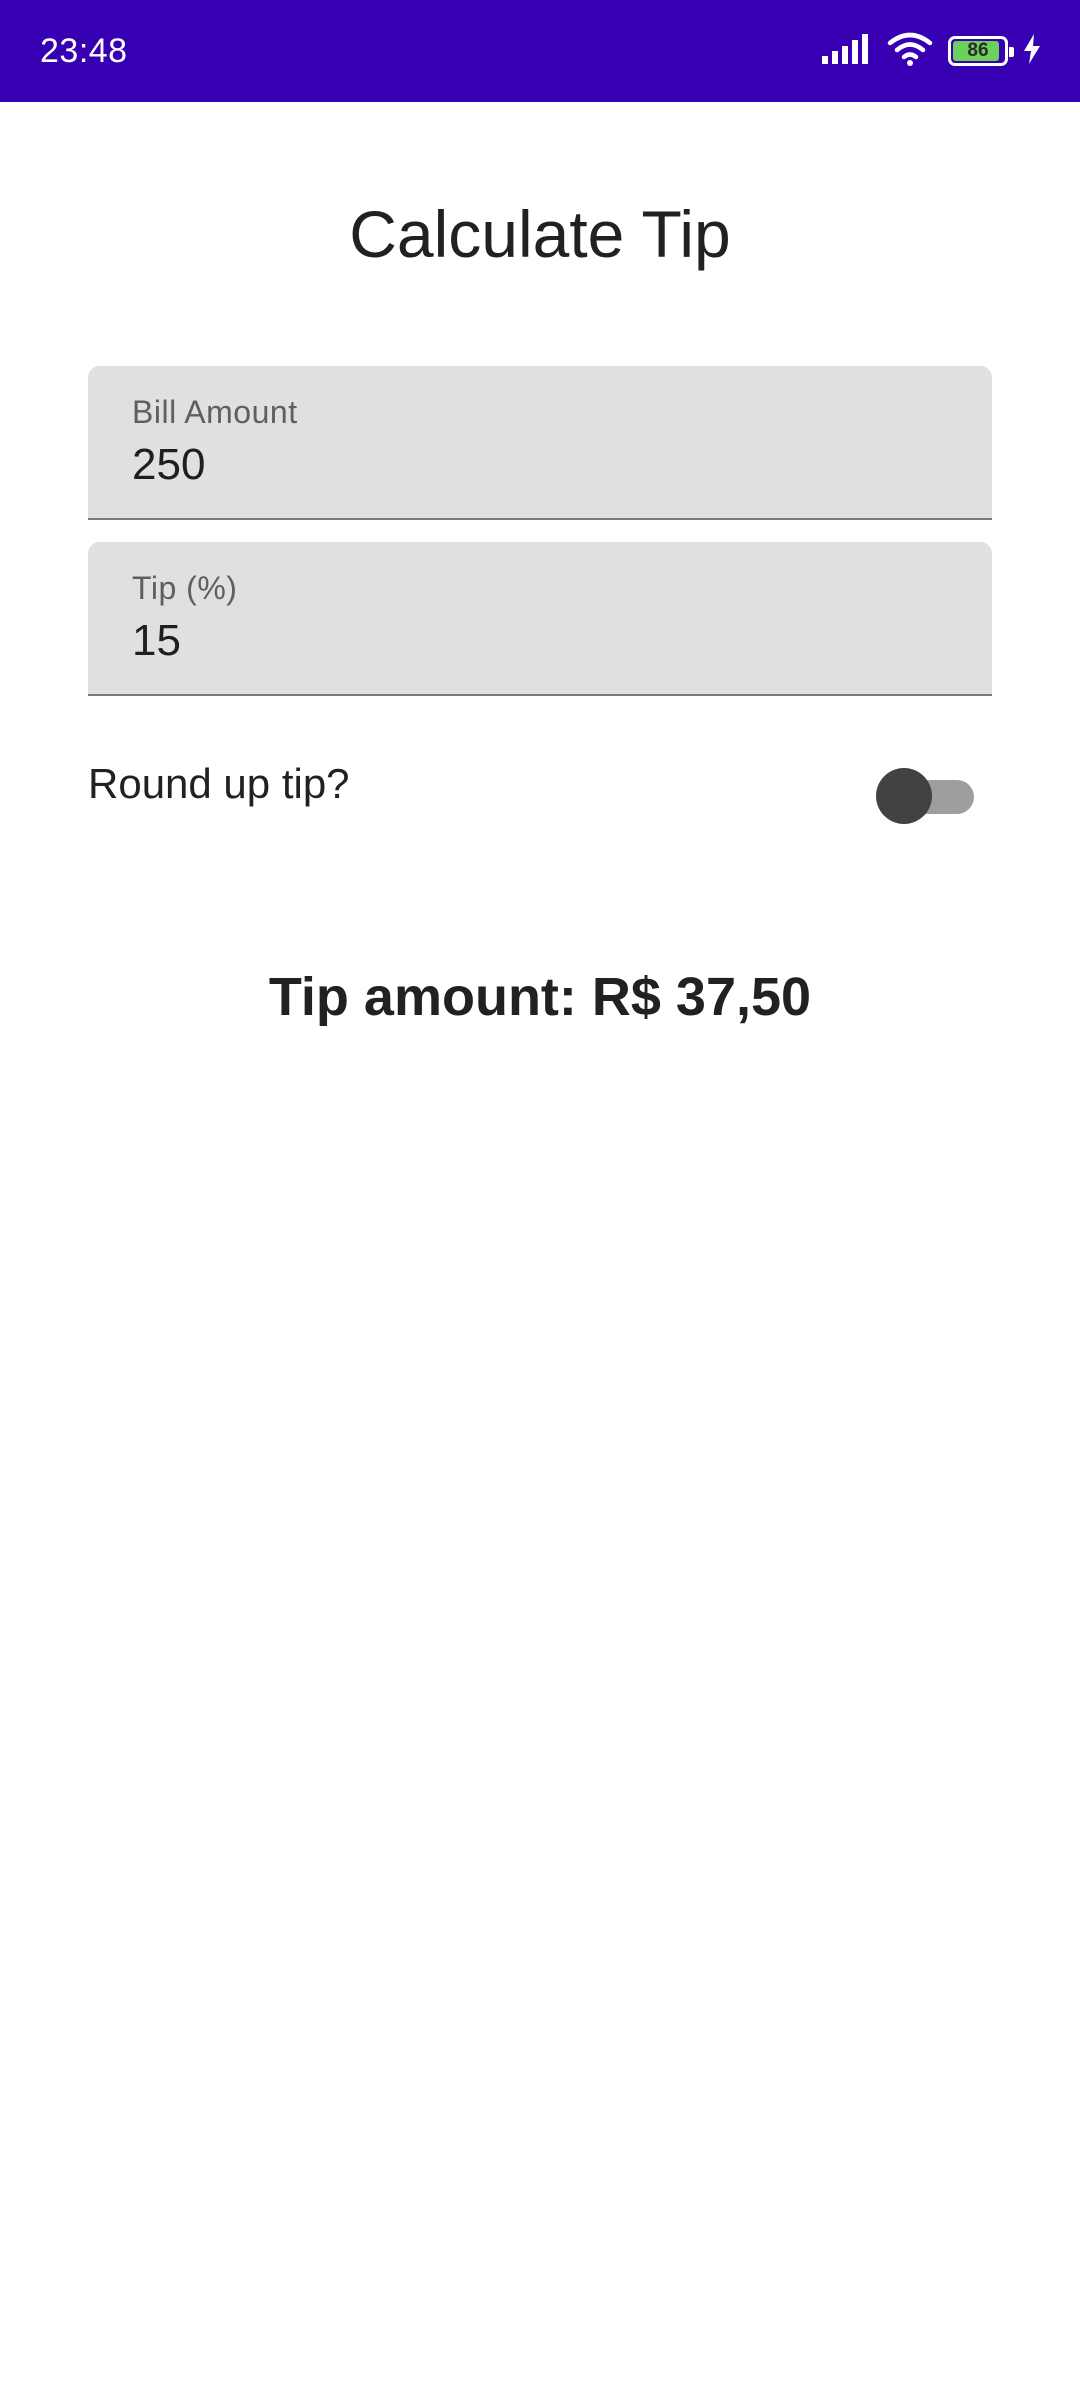 The image size is (1080, 2400). I want to click on page-title: Calculate Tip, so click(540, 234).